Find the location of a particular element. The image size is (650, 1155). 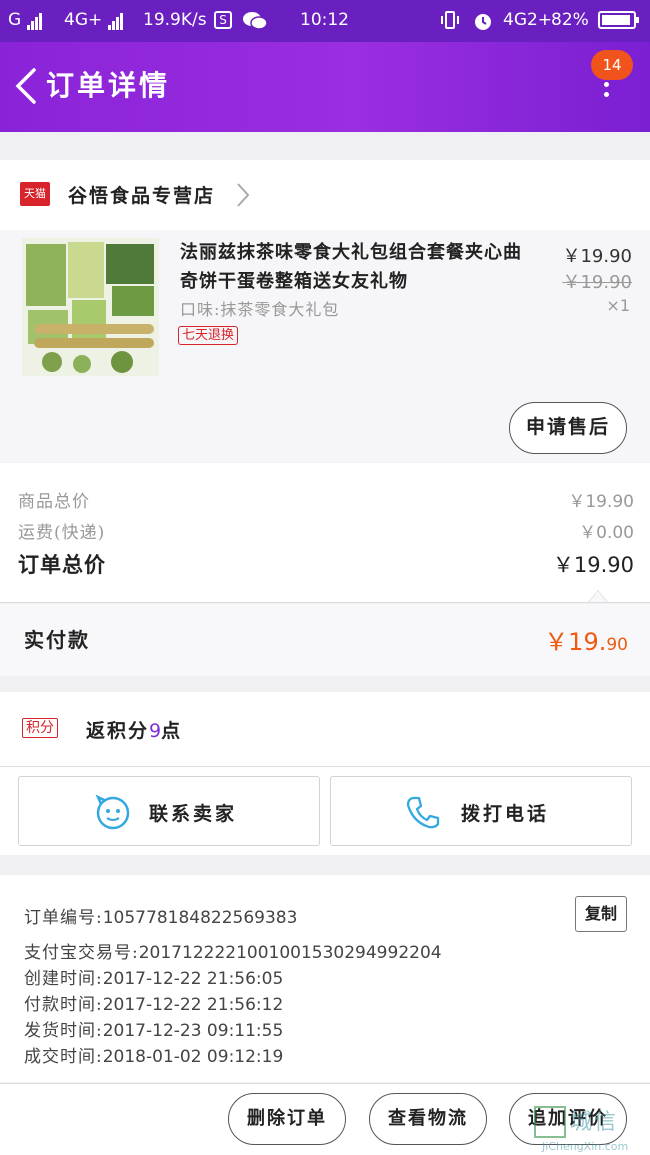

battery-icon is located at coordinates (618, 20).